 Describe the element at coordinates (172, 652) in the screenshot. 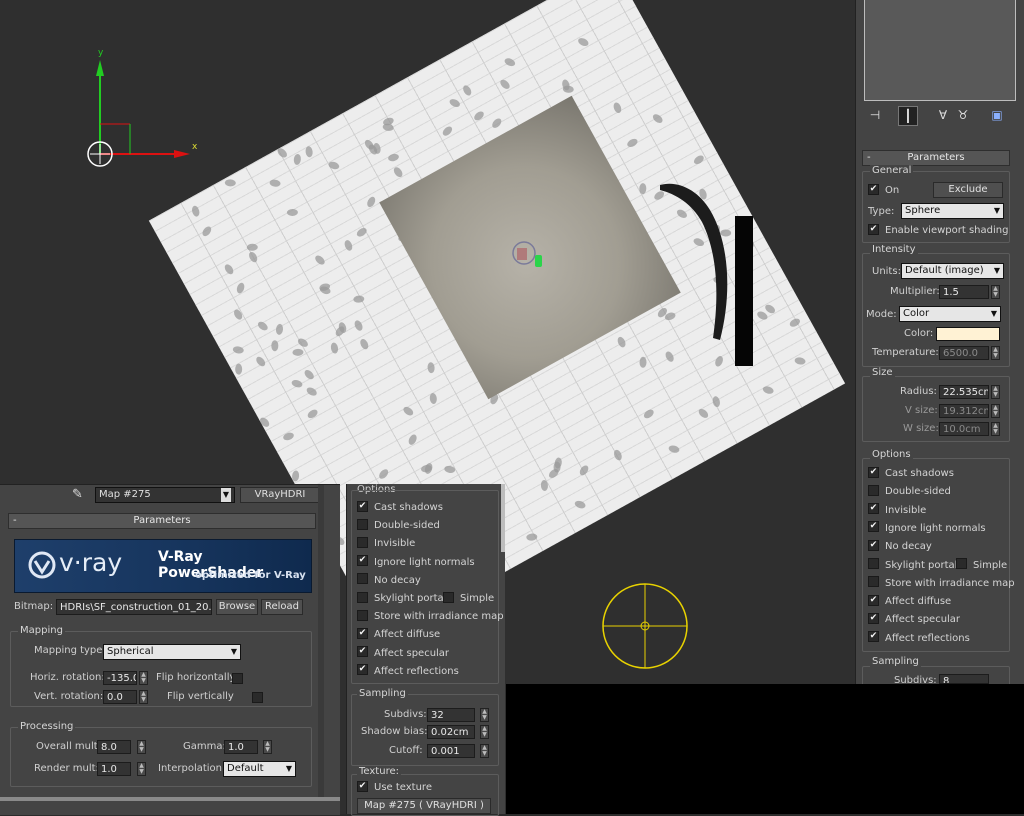

I see `mapping-type-dropdown: Spherical ▼` at that location.